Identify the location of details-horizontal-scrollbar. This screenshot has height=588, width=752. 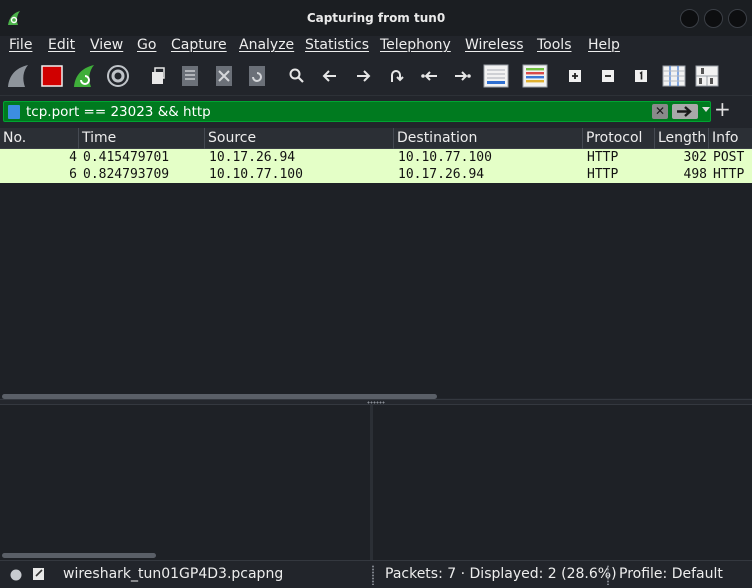
(79, 555).